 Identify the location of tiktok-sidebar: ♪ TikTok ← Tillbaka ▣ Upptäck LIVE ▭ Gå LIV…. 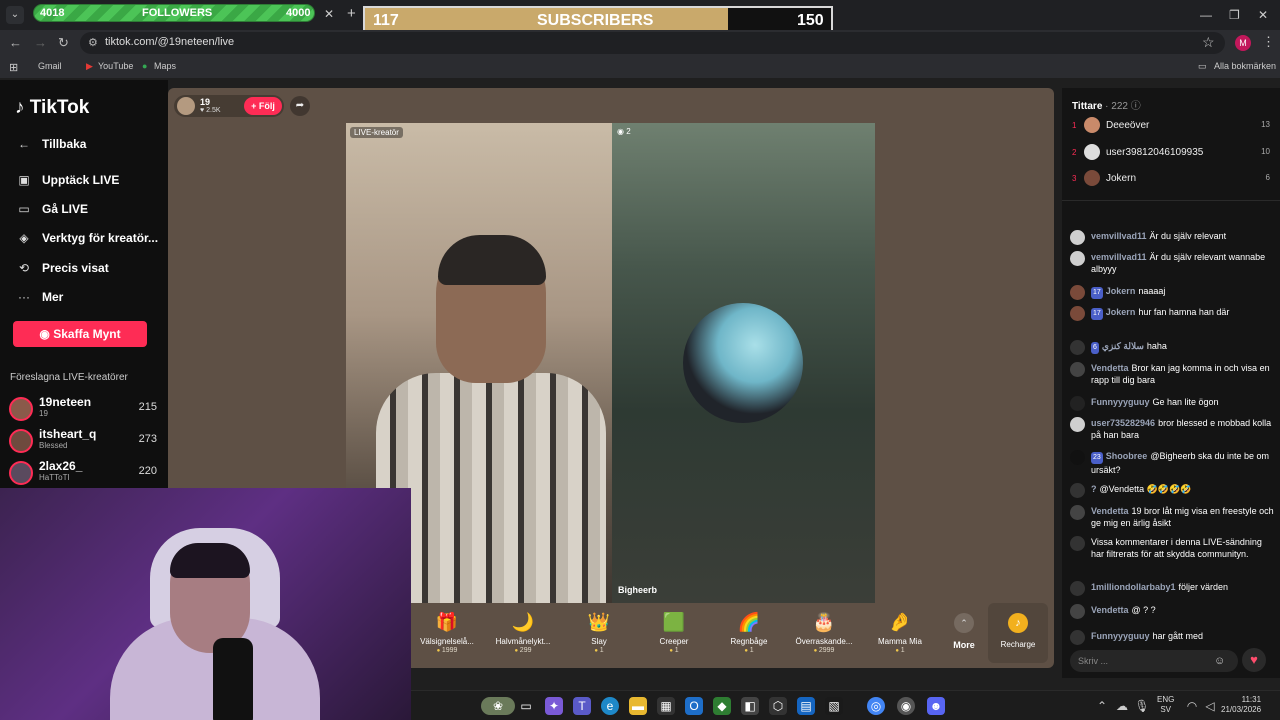
(84, 285).